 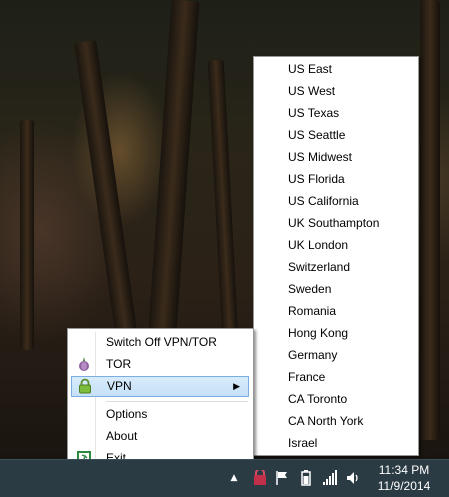 What do you see at coordinates (335, 113) in the screenshot?
I see `submenu-item: US Texas` at bounding box center [335, 113].